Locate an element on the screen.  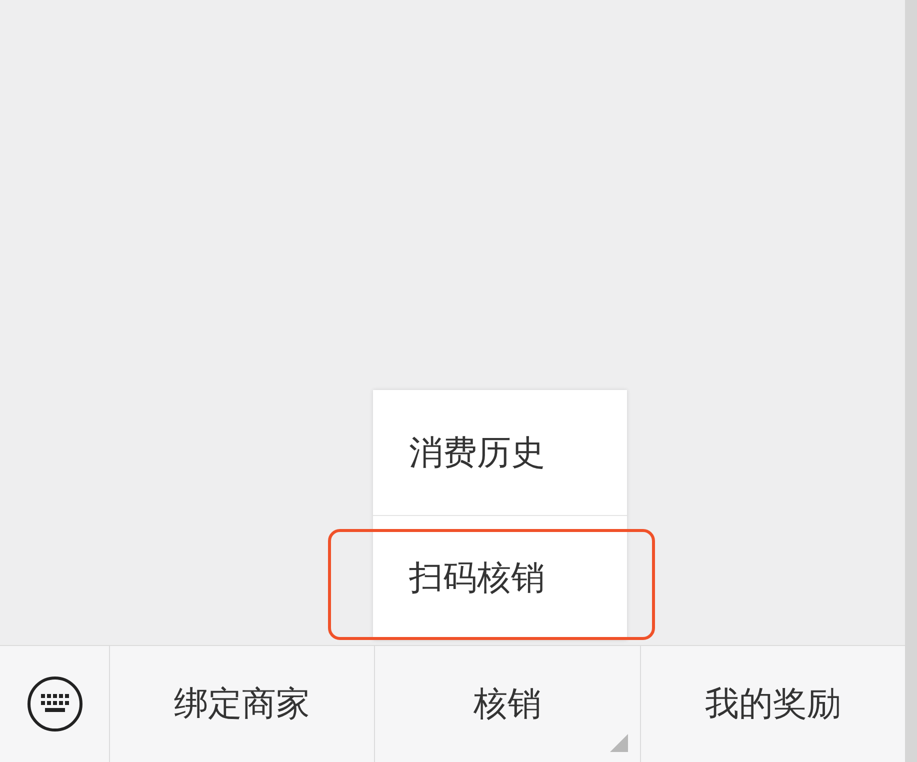
menu-item: 扫码核销 is located at coordinates (477, 578).